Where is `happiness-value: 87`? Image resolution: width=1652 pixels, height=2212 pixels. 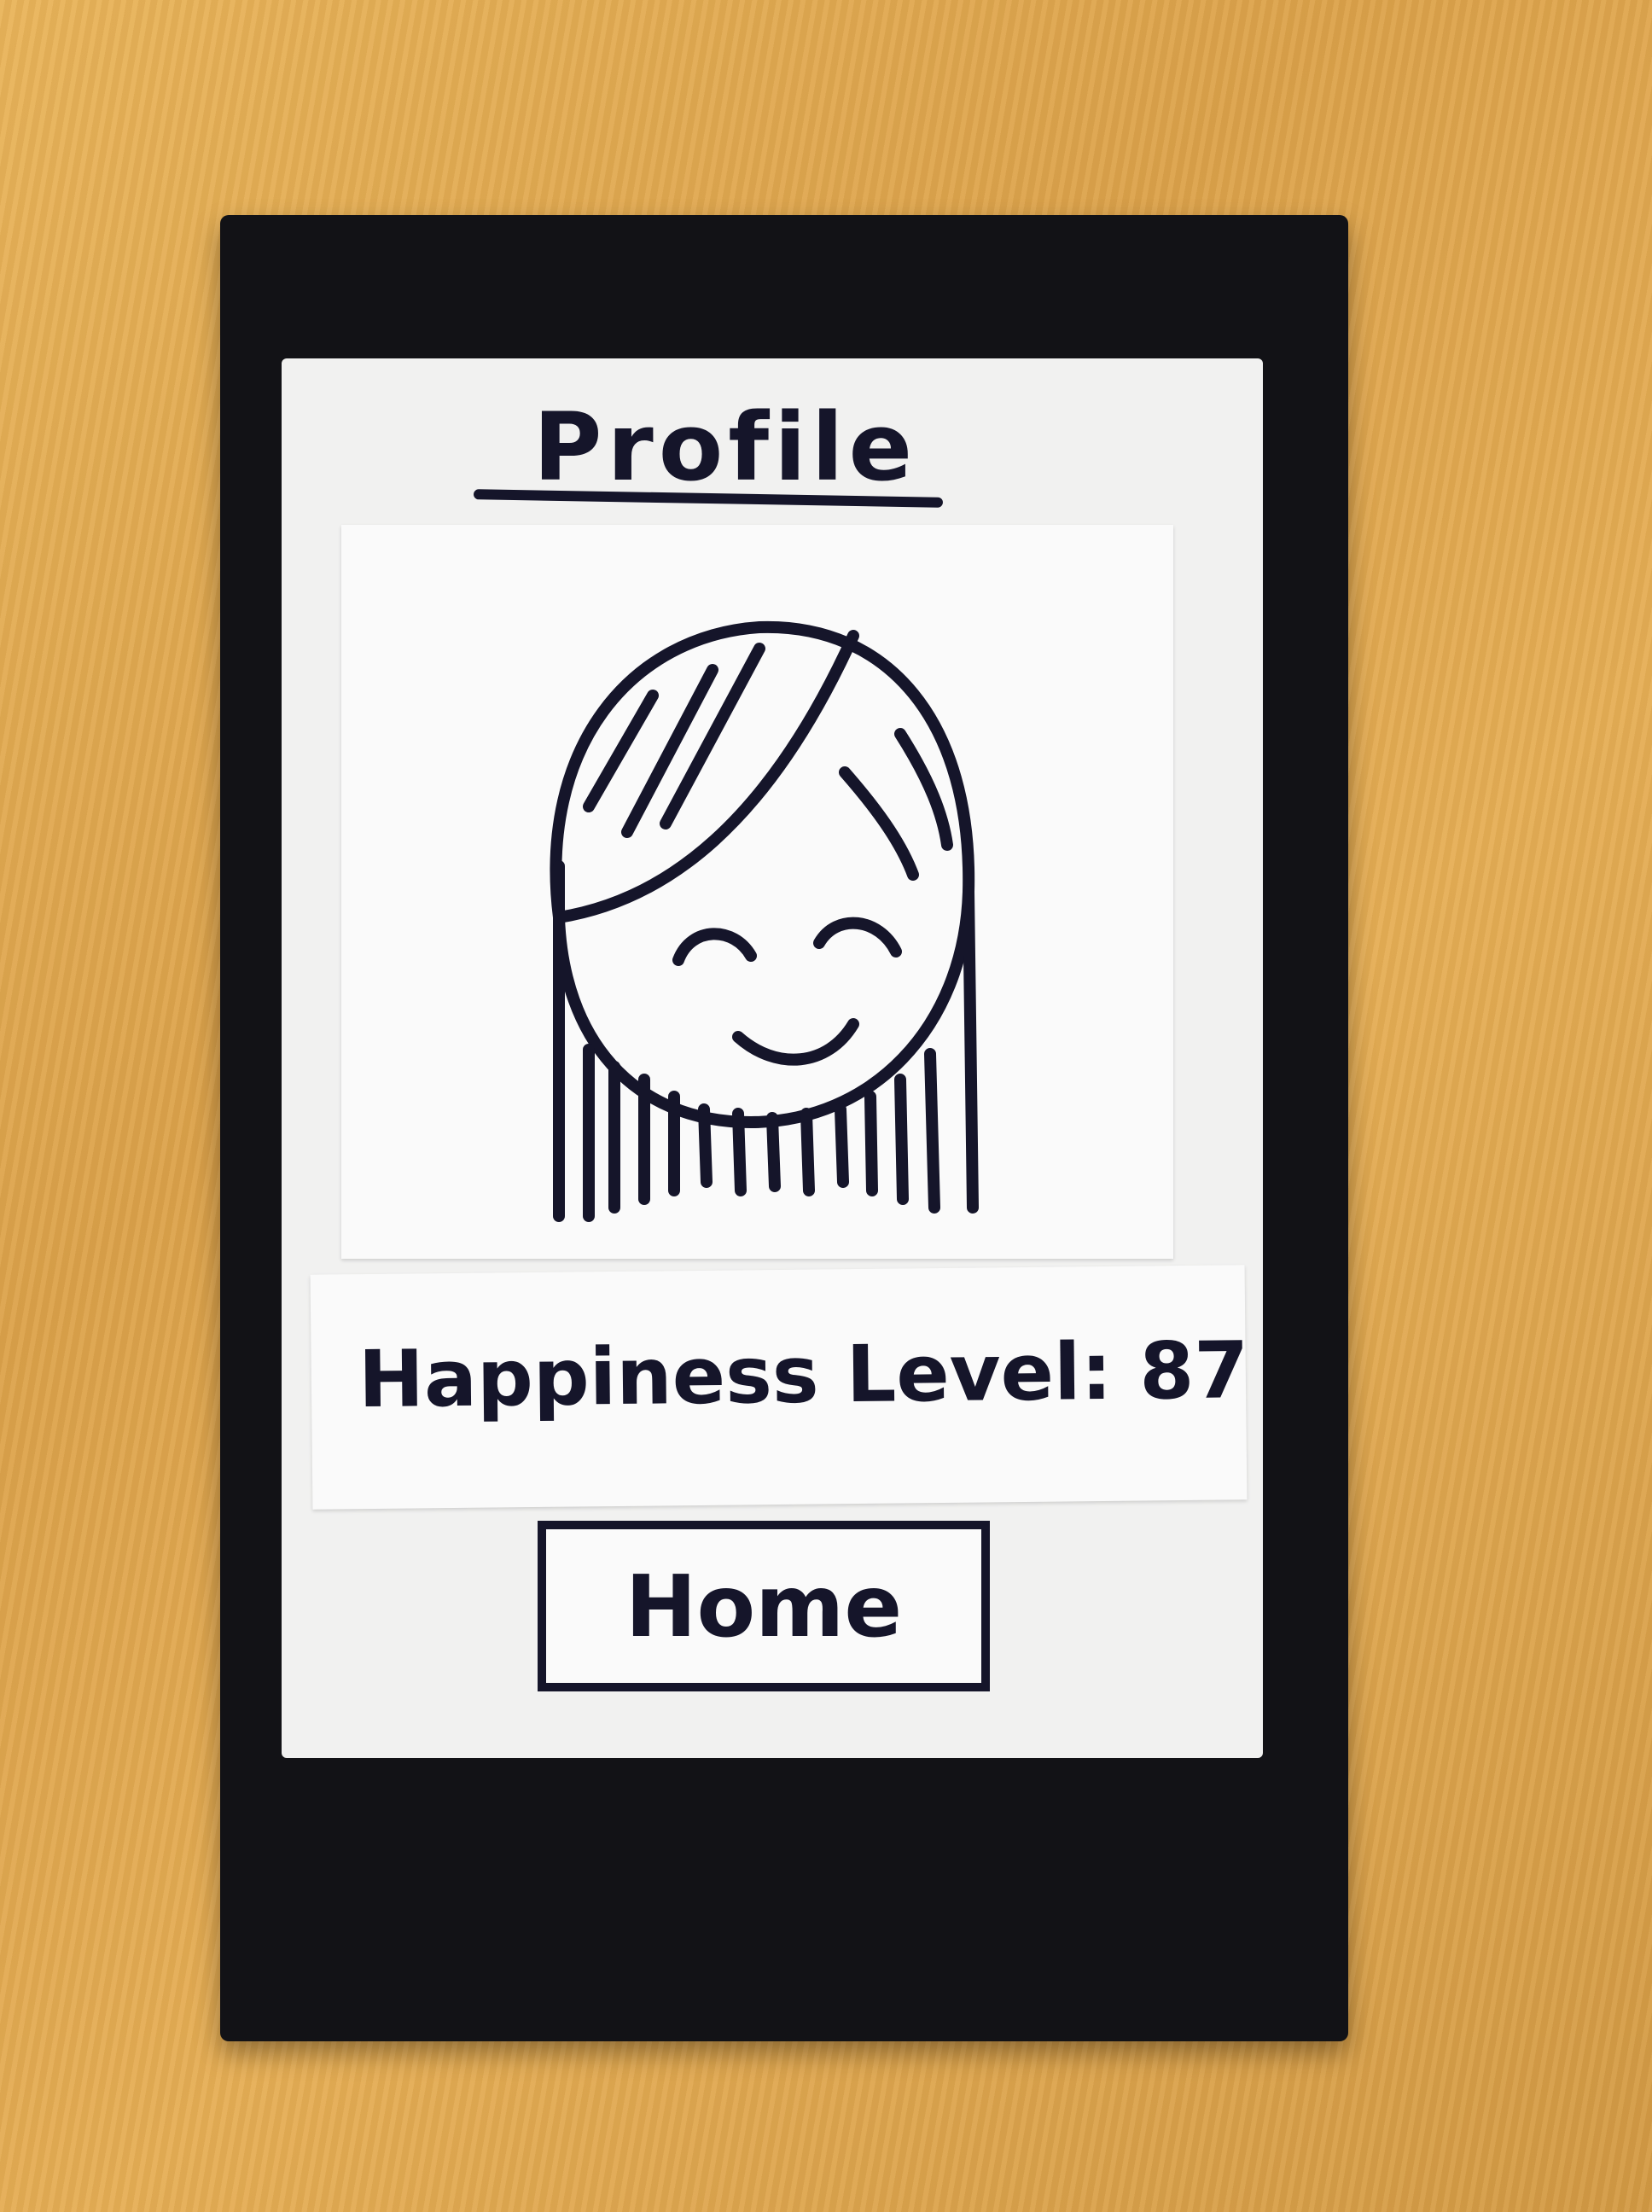 happiness-value: 87 is located at coordinates (1193, 1370).